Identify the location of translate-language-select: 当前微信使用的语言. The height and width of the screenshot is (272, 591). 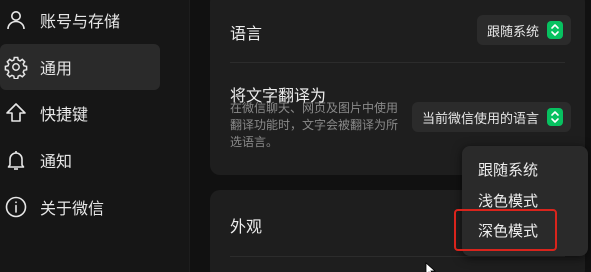
(491, 117).